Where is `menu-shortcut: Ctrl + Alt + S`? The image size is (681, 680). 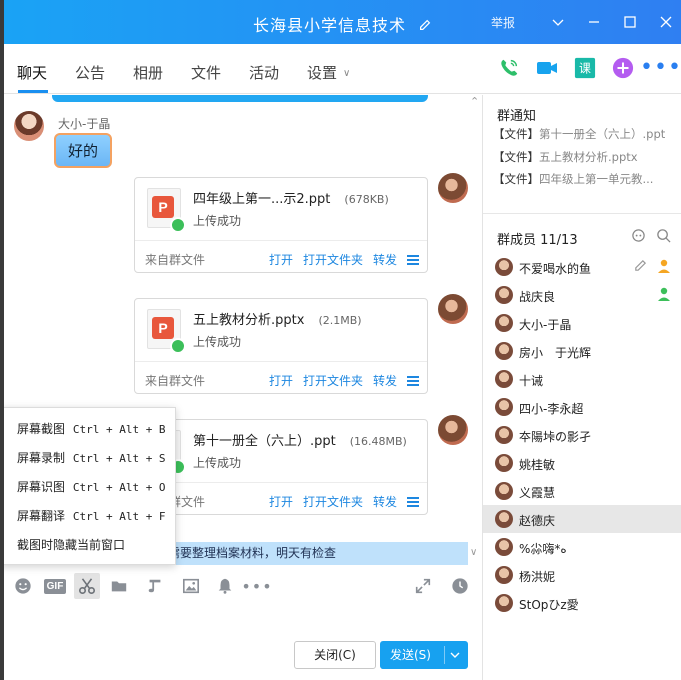
menu-shortcut: Ctrl + Alt + S is located at coordinates (119, 458).